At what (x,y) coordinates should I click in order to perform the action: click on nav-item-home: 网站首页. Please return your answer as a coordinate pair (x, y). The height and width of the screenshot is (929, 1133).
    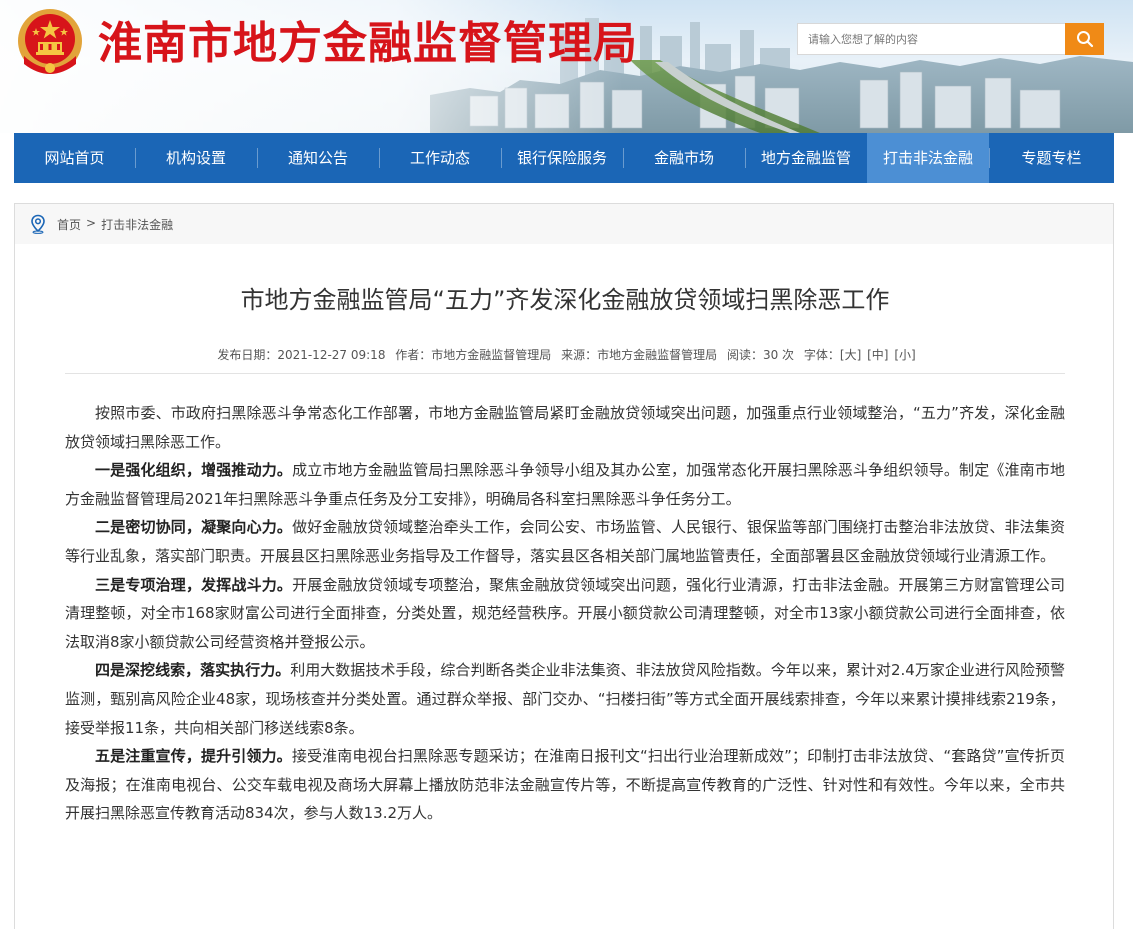
    Looking at the image, I should click on (74, 158).